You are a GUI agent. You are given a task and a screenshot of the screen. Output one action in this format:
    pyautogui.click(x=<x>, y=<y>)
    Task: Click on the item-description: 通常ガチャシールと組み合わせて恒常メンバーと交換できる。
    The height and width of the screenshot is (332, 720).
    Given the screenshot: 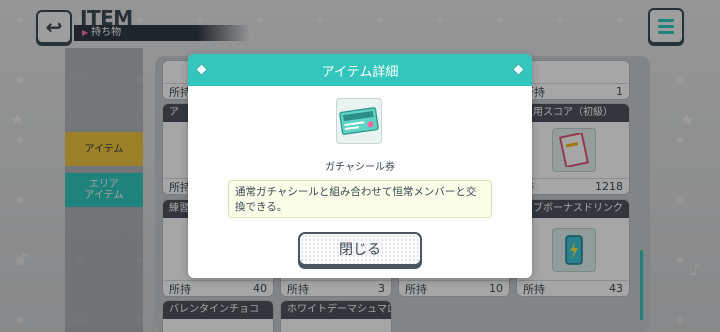 What is the action you would take?
    pyautogui.click(x=360, y=199)
    